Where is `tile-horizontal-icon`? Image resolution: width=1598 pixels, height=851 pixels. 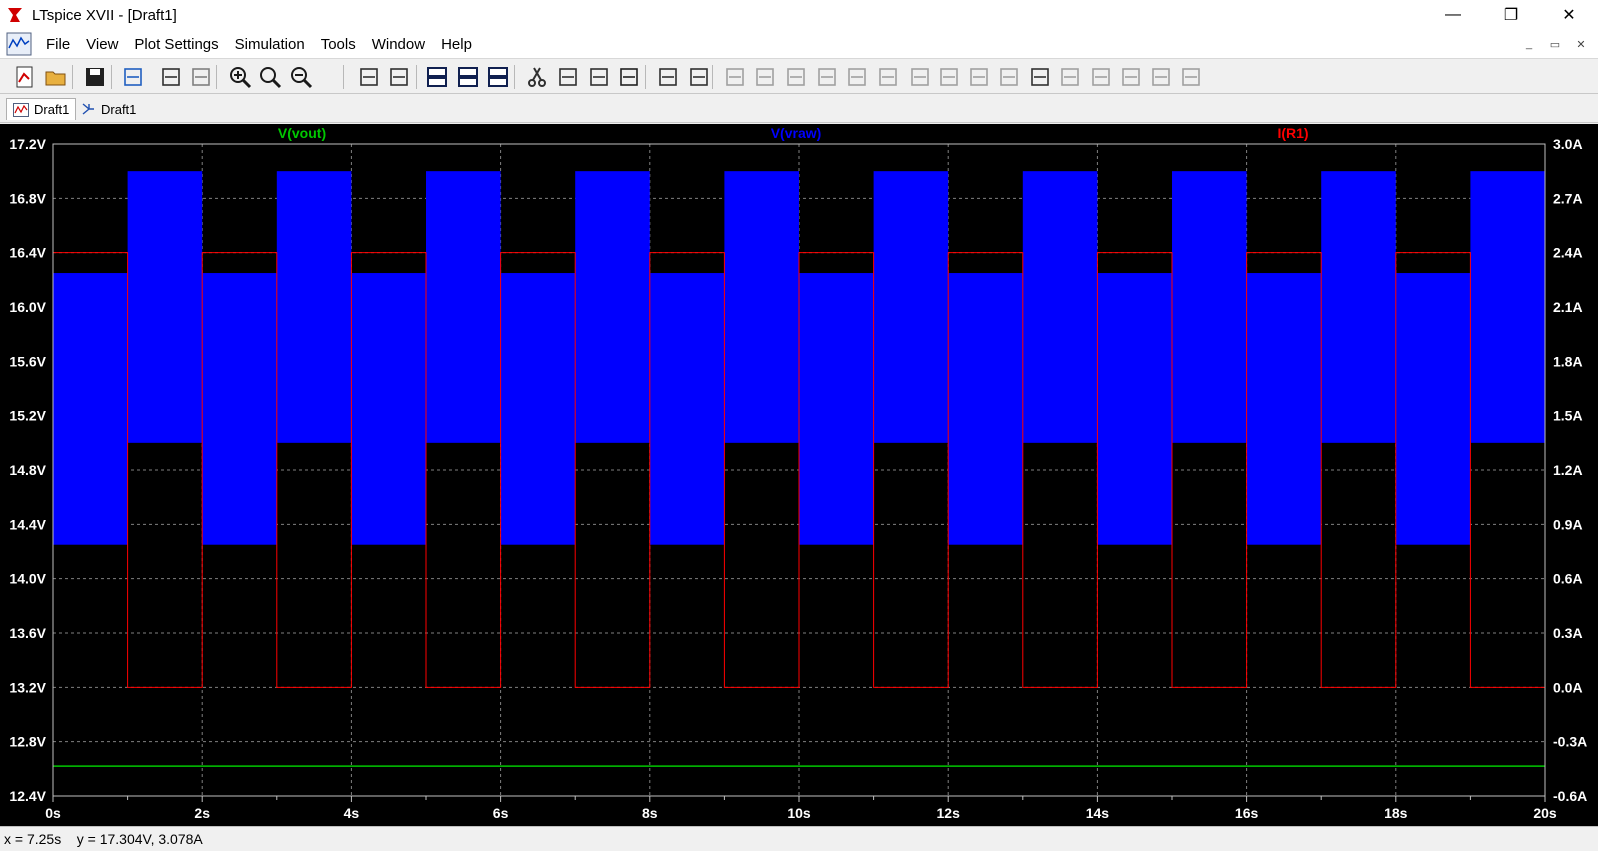
tile-horizontal-icon is located at coordinates (438, 77).